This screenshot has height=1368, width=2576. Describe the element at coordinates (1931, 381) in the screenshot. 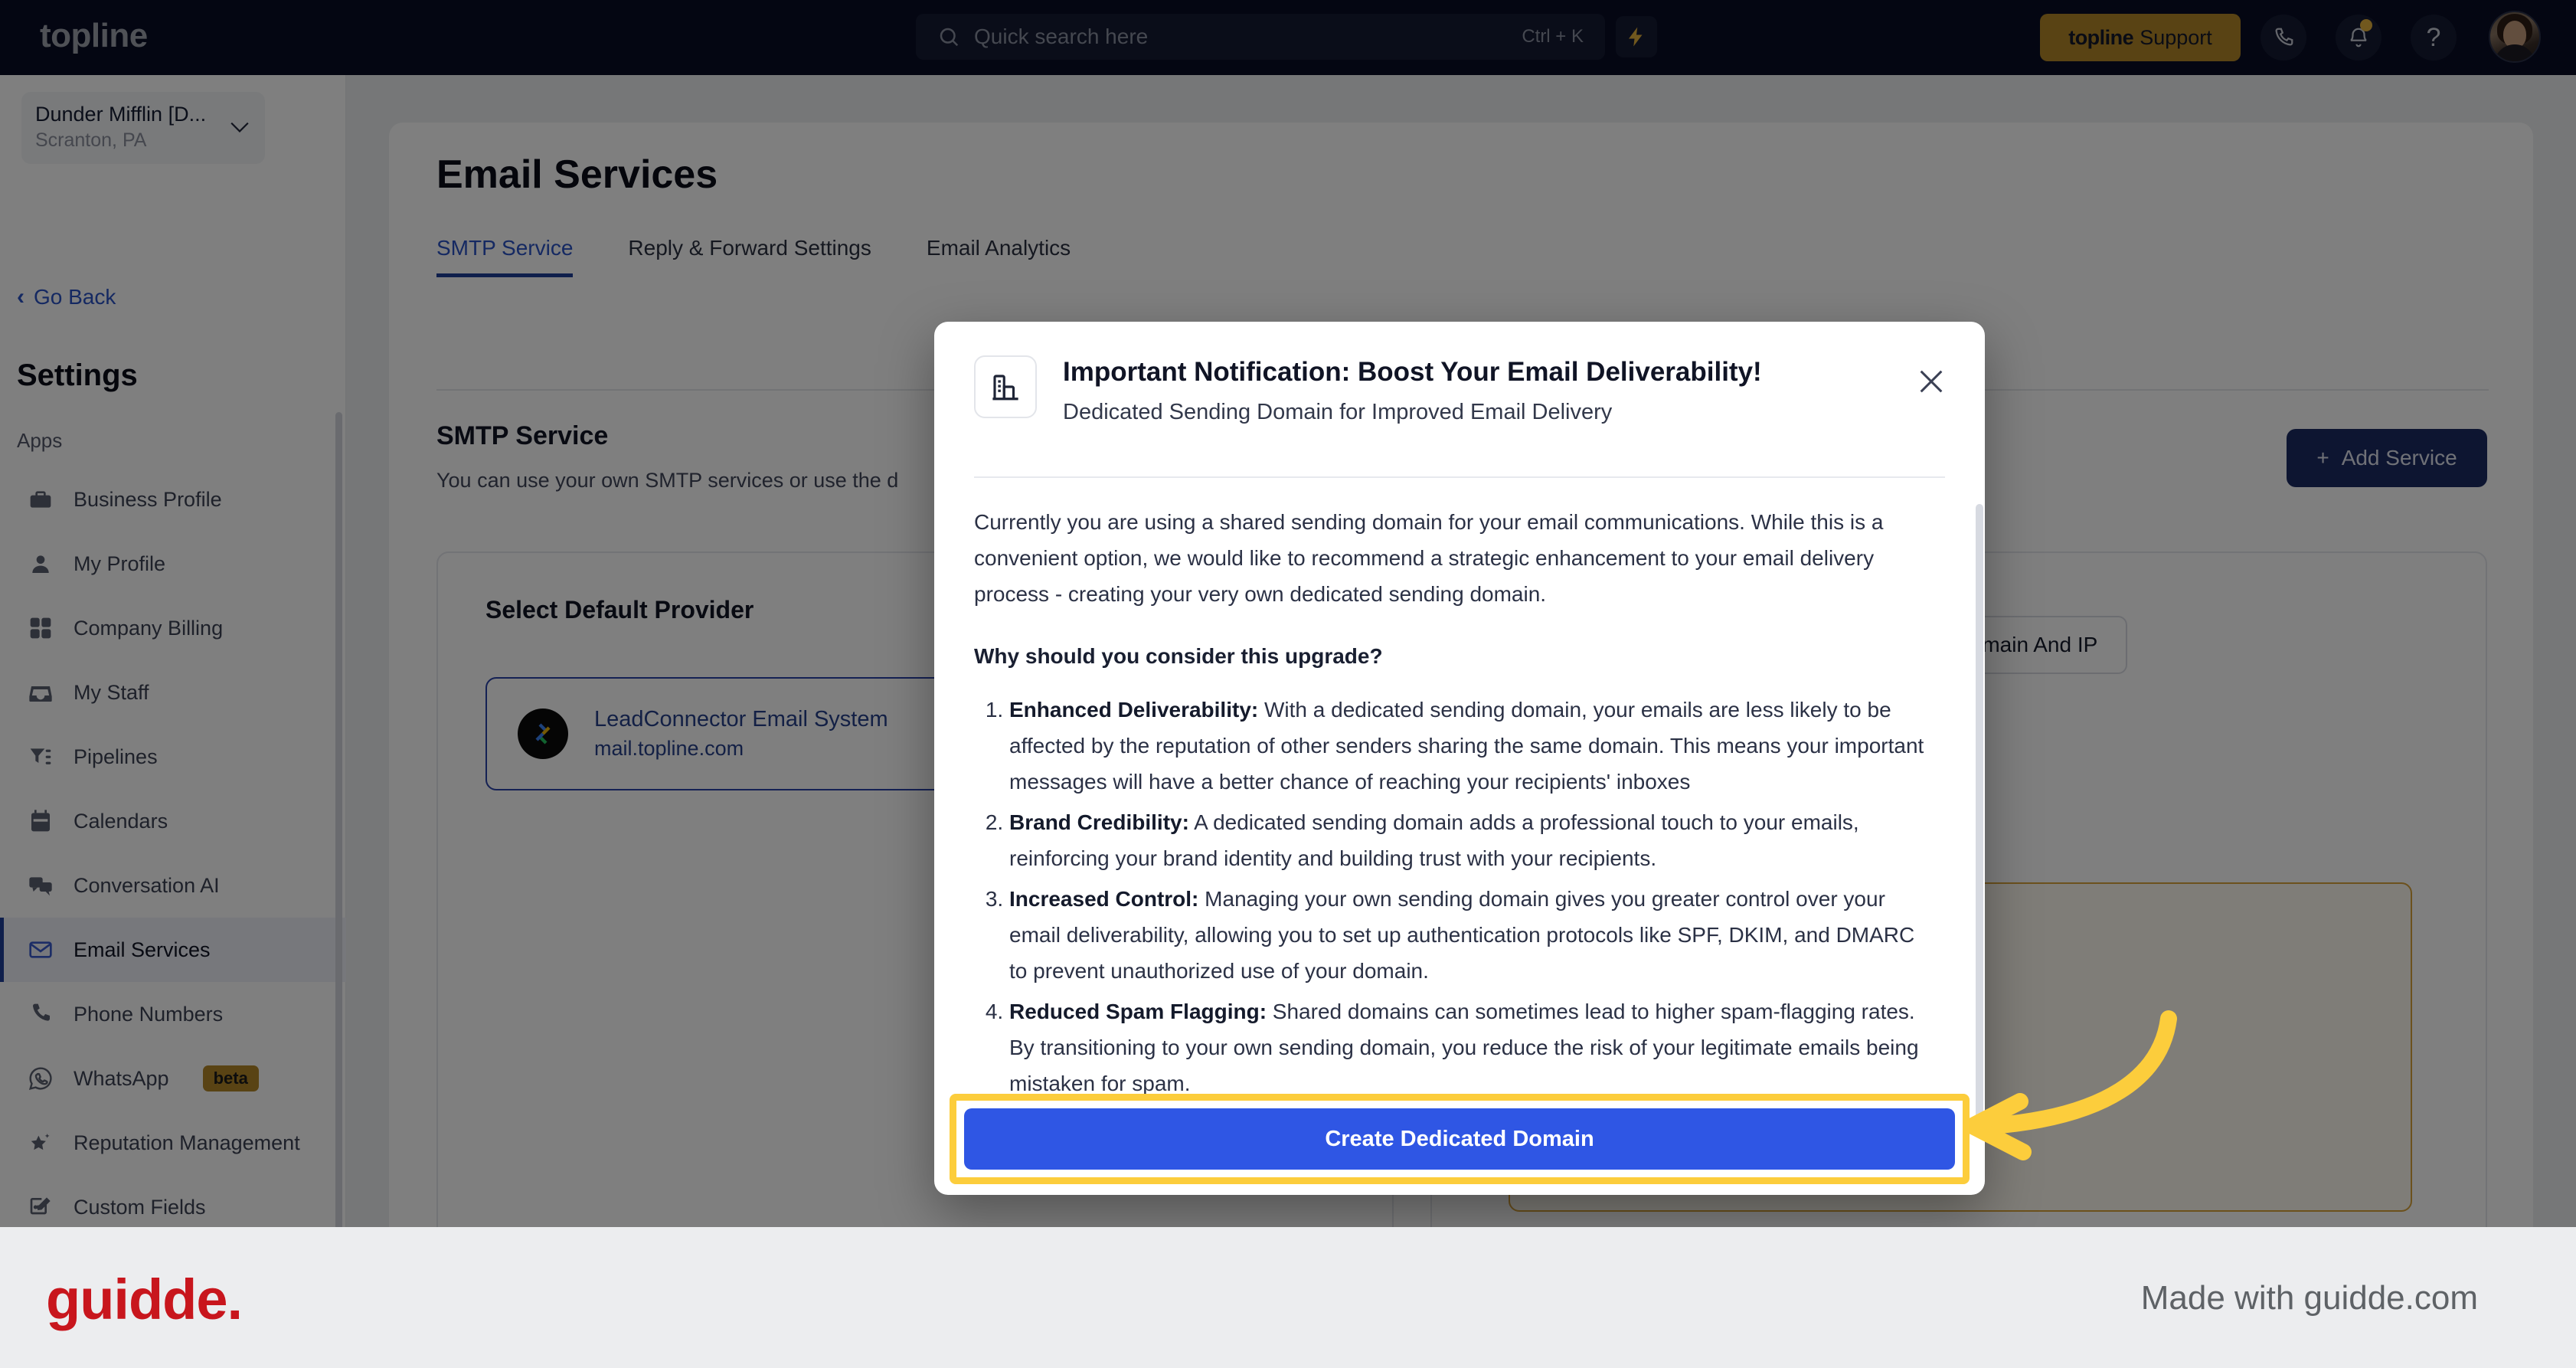

I see `close-icon` at that location.